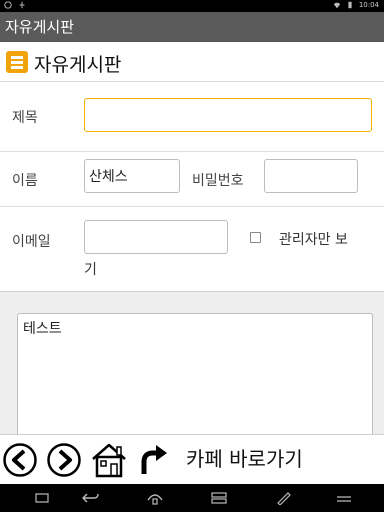 Image resolution: width=384 pixels, height=512 pixels. Describe the element at coordinates (255, 237) in the screenshot. I see `admin-only-checkbox` at that location.